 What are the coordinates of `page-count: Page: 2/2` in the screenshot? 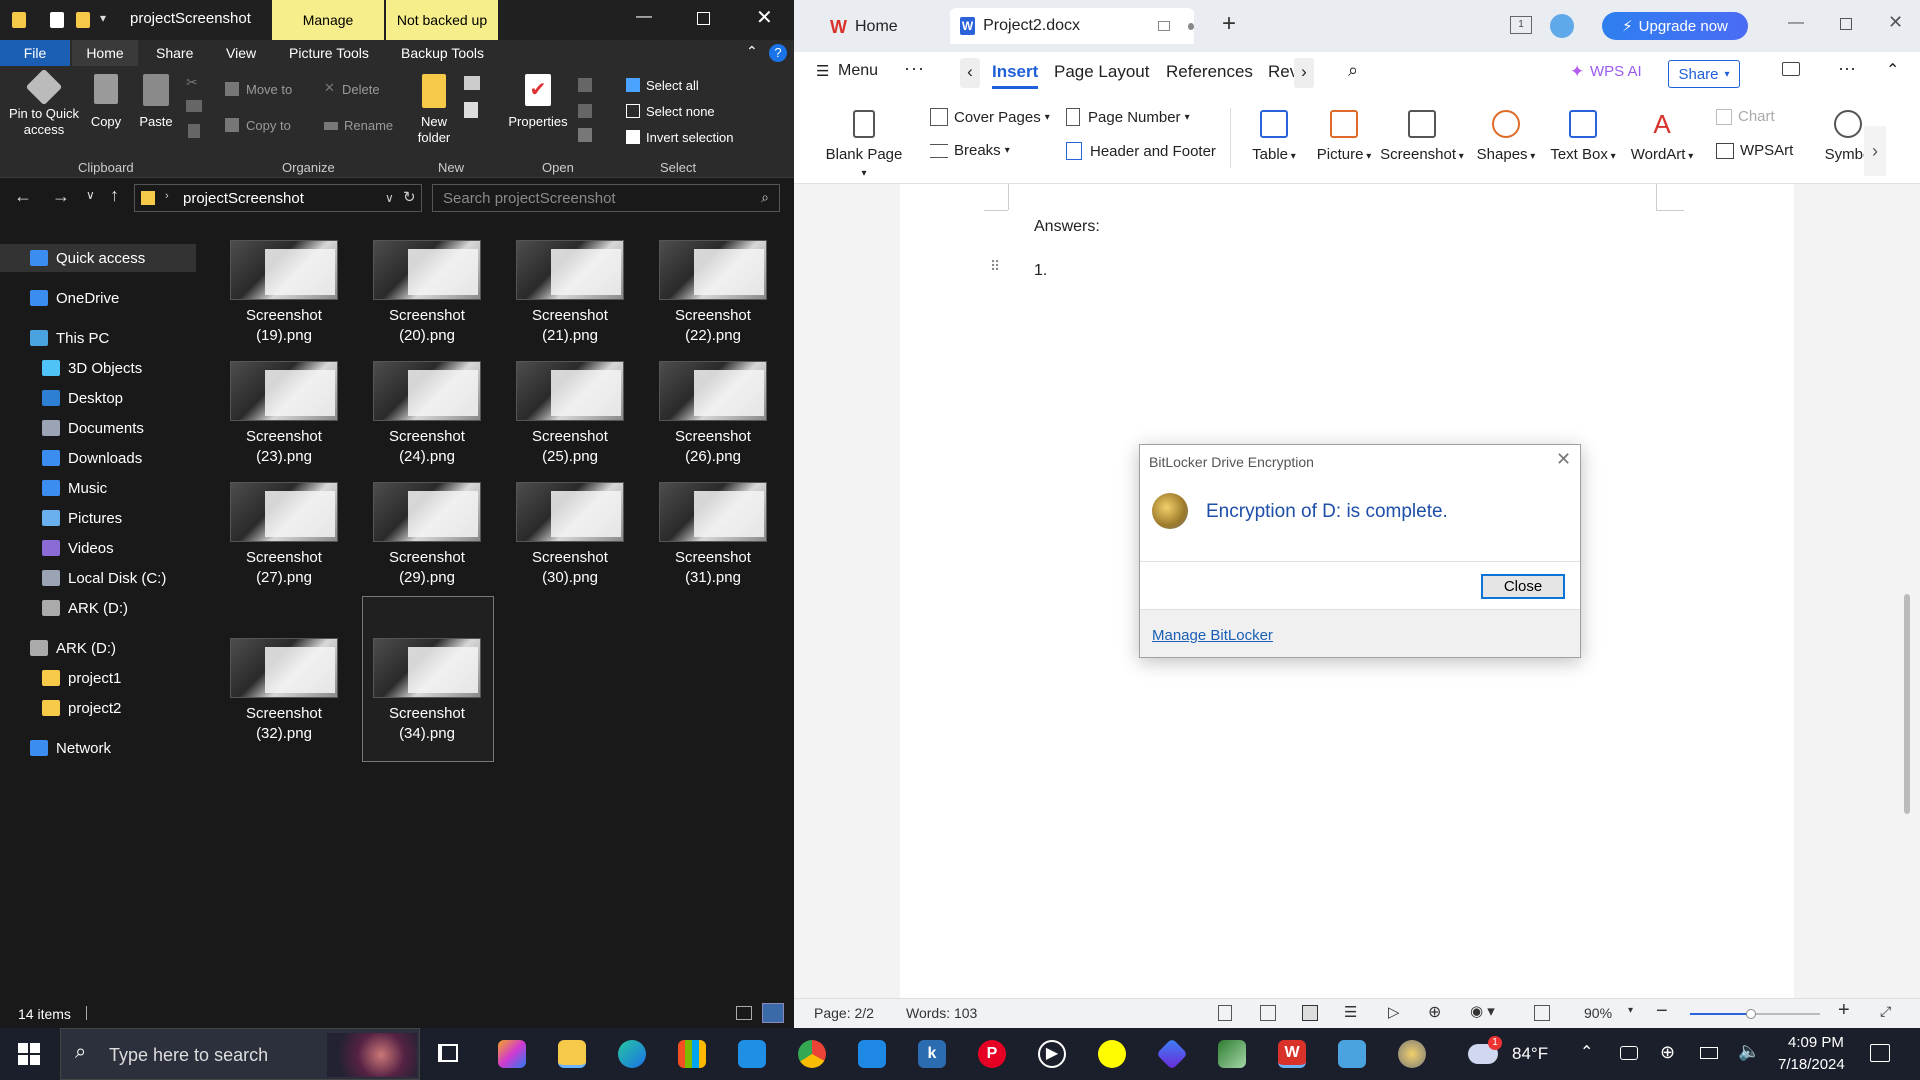 It's located at (844, 1013).